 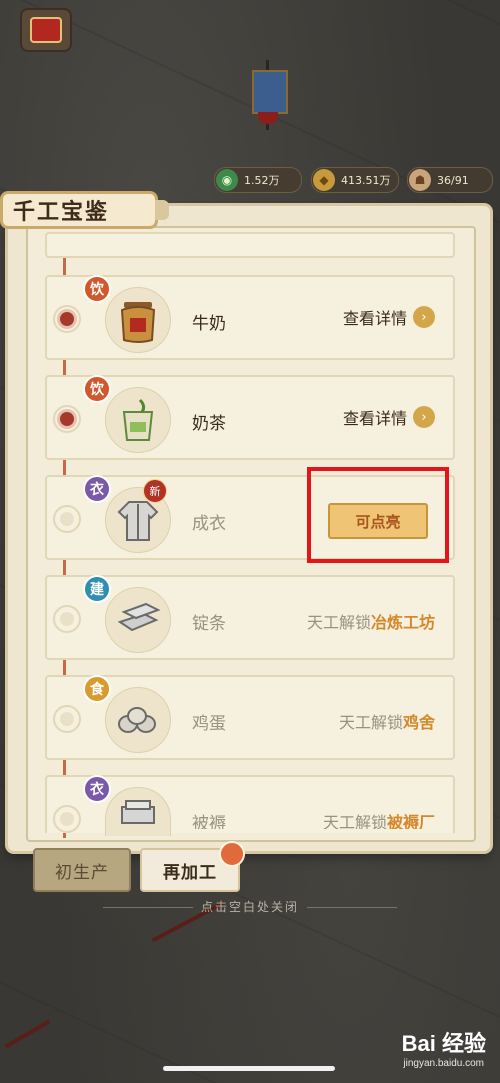 I want to click on milk-tea-cup-icon, so click(x=138, y=420).